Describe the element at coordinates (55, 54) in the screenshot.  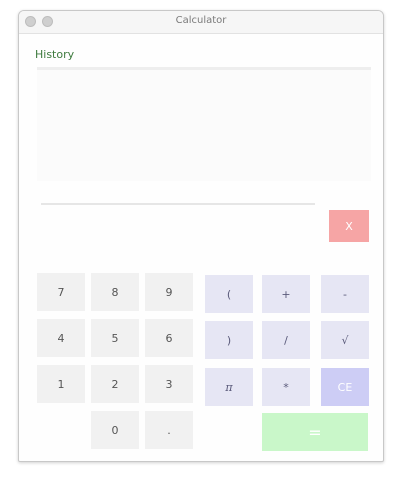
I see `history-label: History` at that location.